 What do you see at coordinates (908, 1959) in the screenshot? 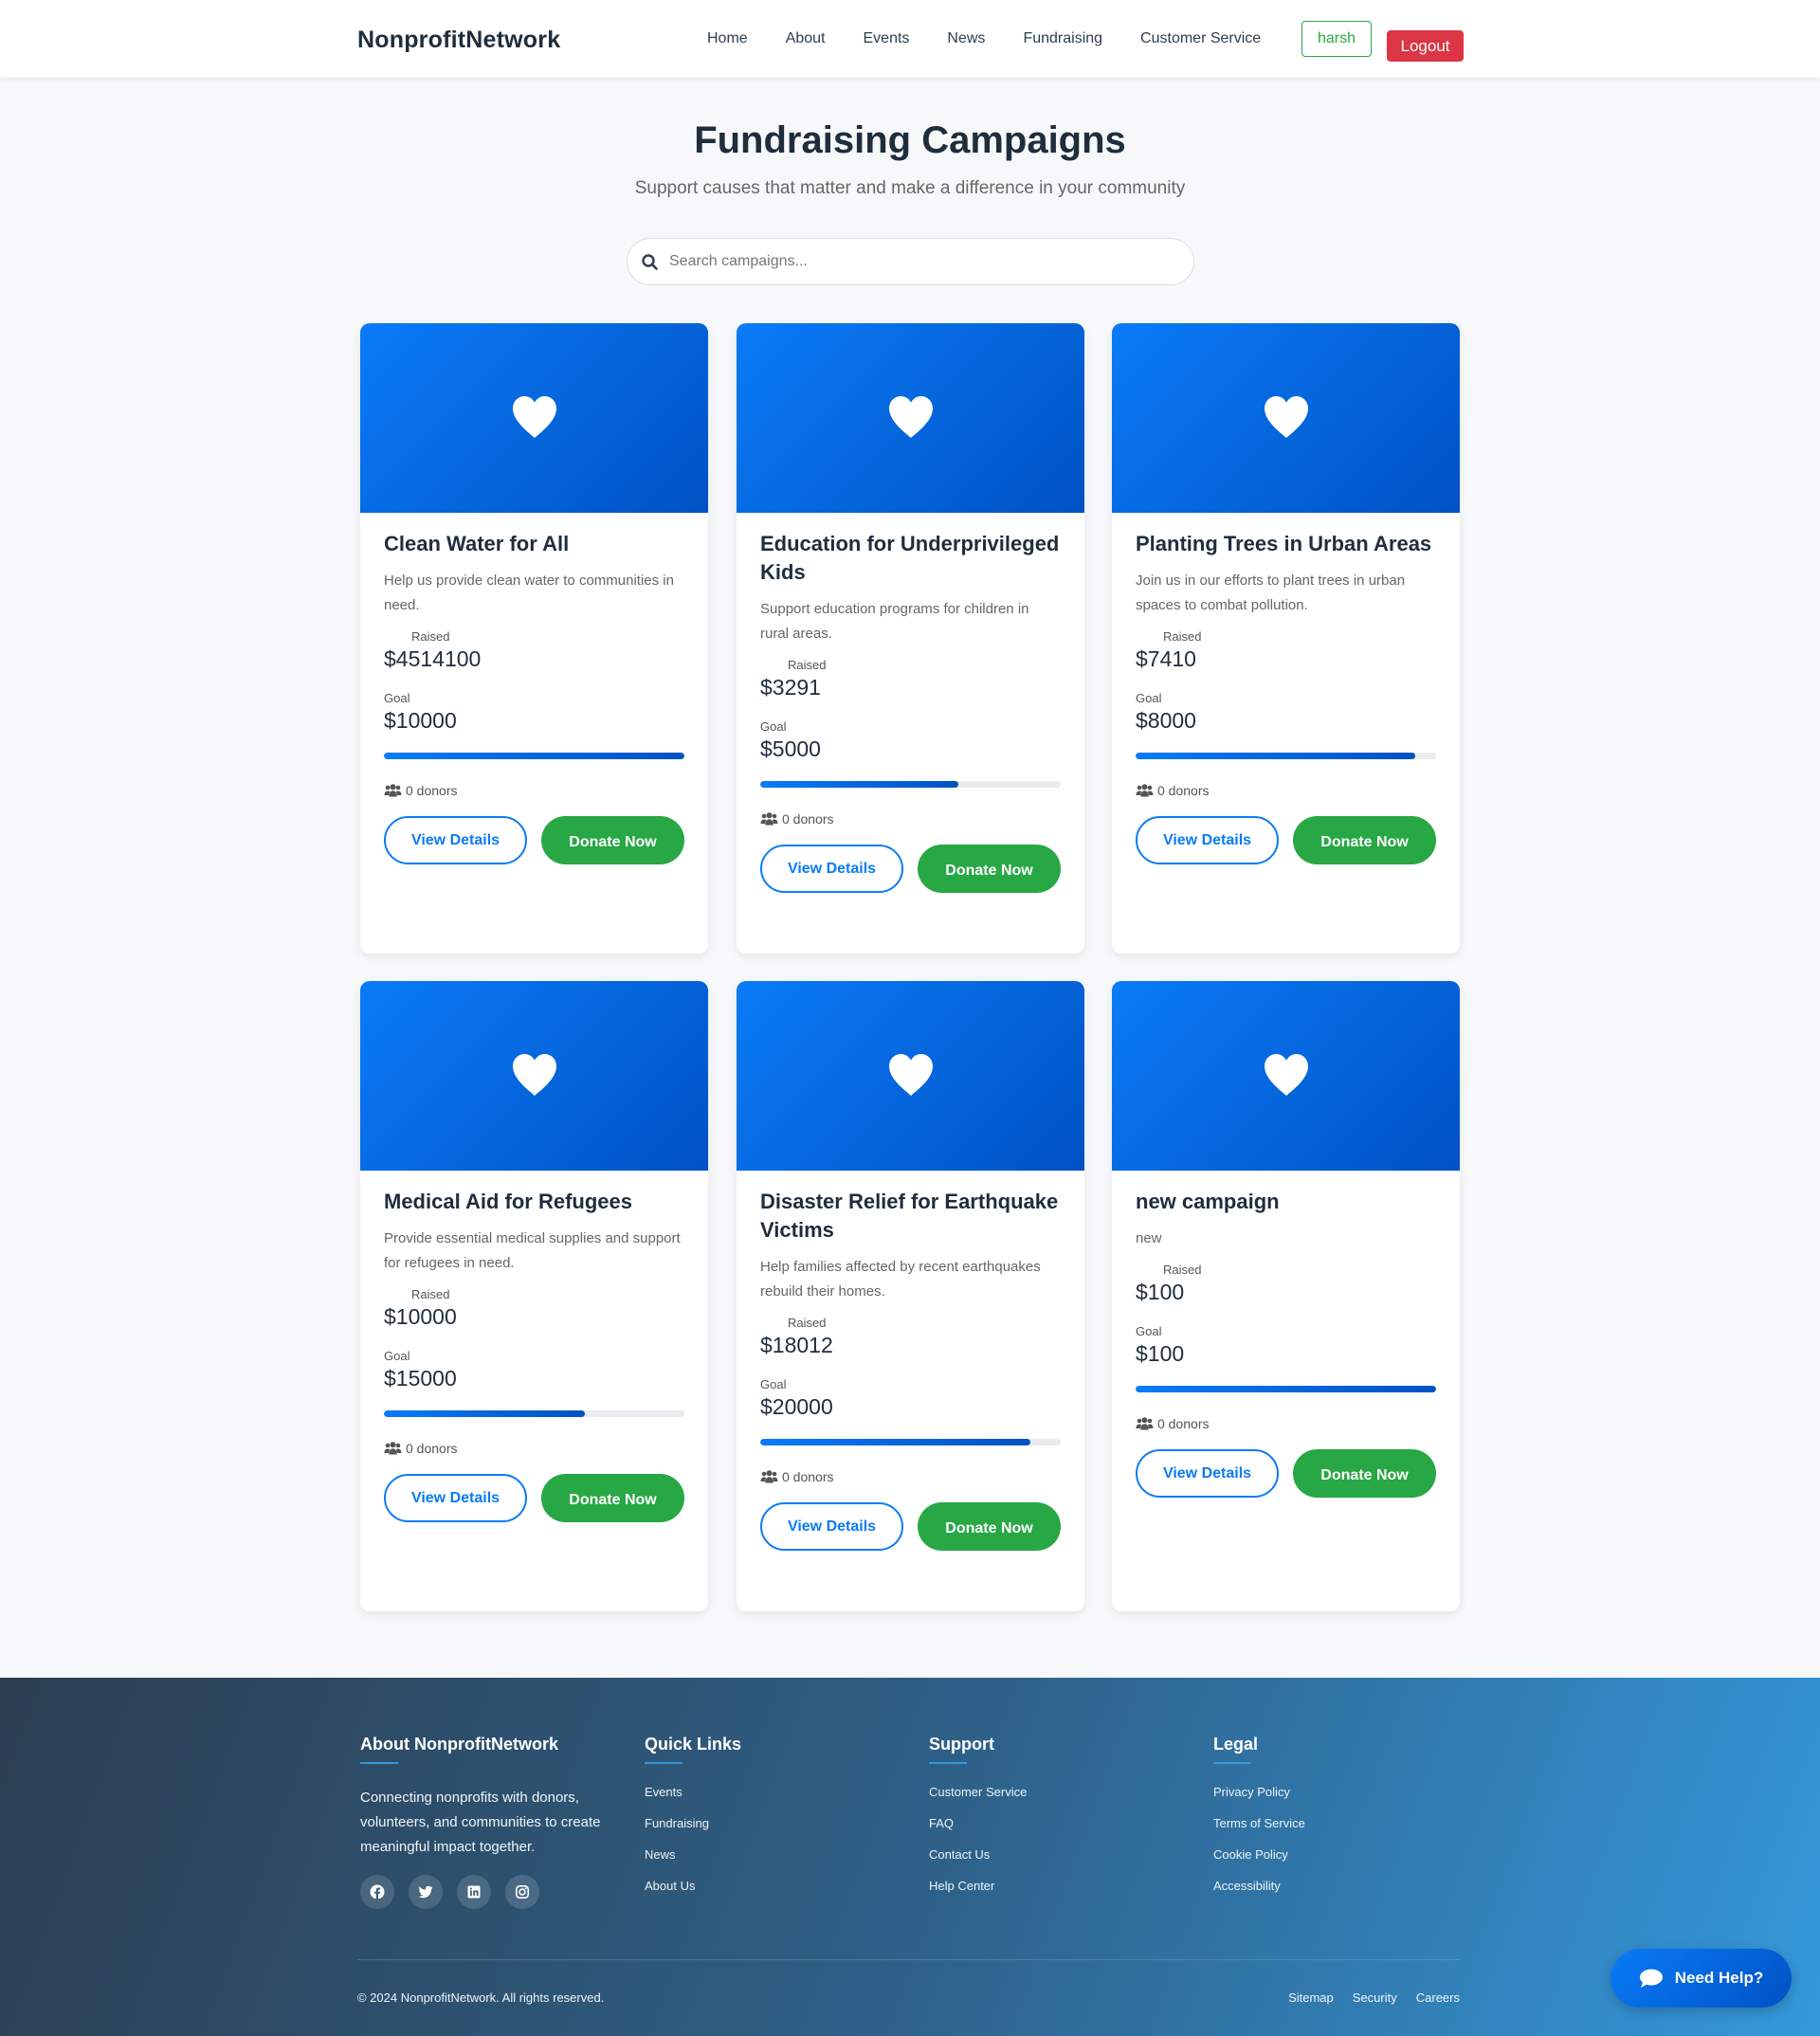
I see `footer-divider` at bounding box center [908, 1959].